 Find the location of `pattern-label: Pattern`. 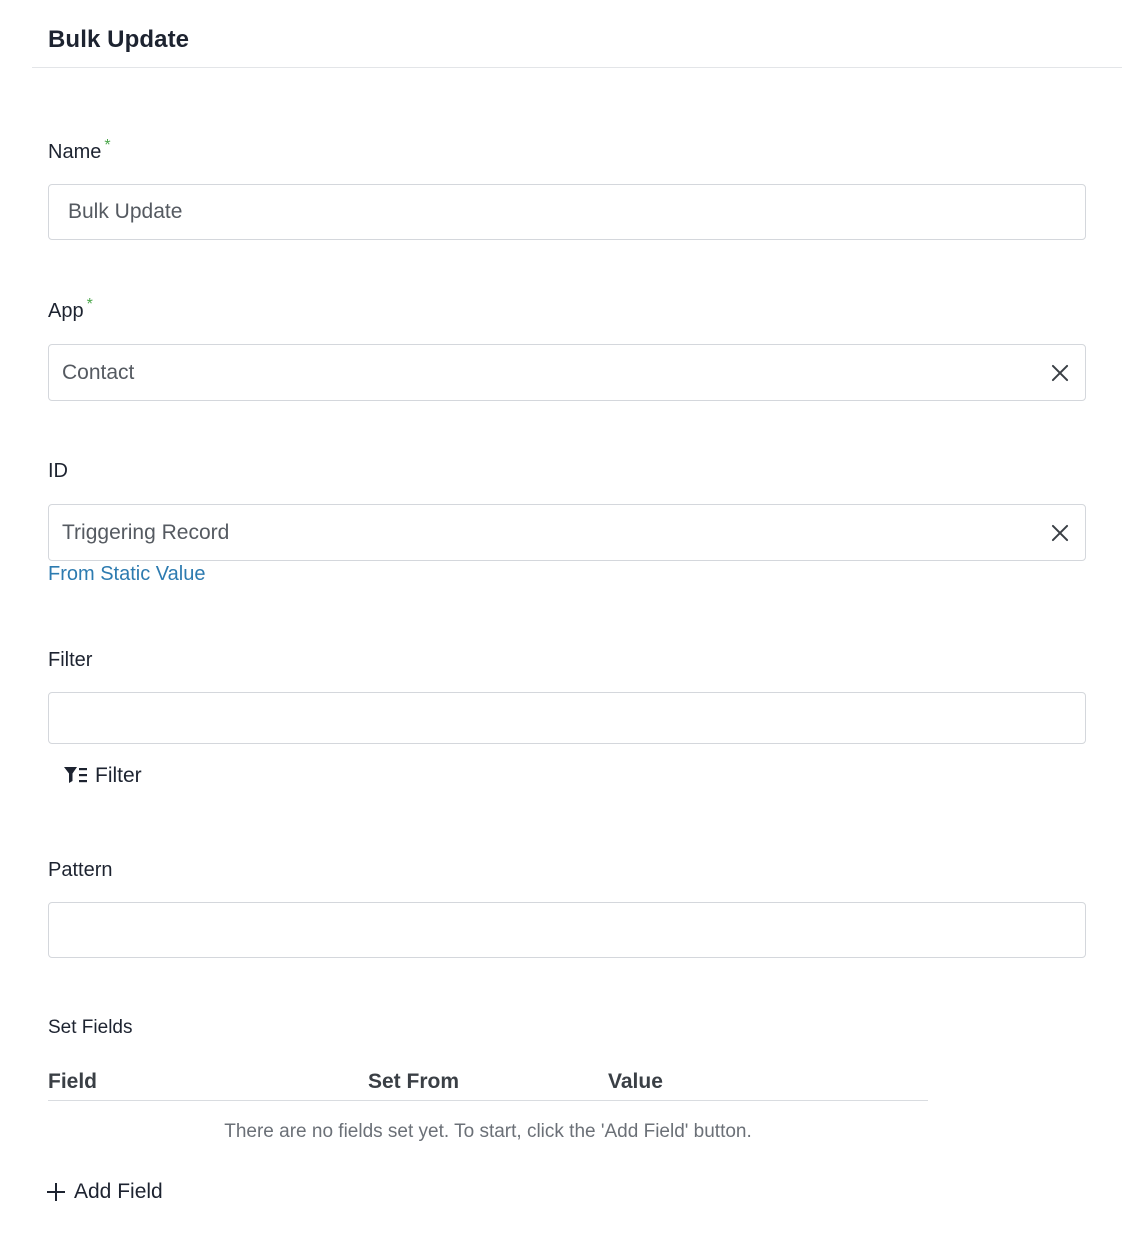

pattern-label: Pattern is located at coordinates (80, 870).